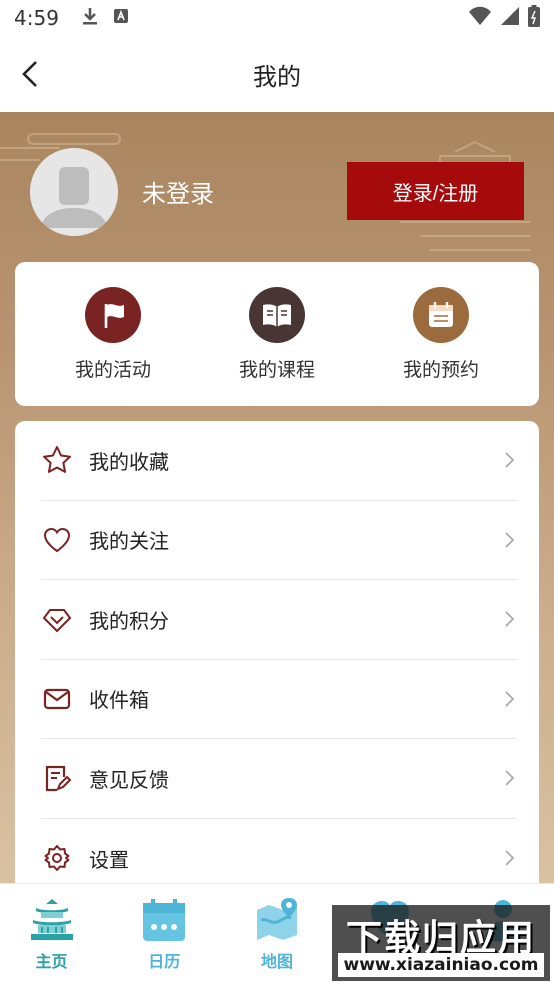  What do you see at coordinates (441, 943) in the screenshot?
I see `watermark-logo: 下载归应用 www.xiazainiao.com` at bounding box center [441, 943].